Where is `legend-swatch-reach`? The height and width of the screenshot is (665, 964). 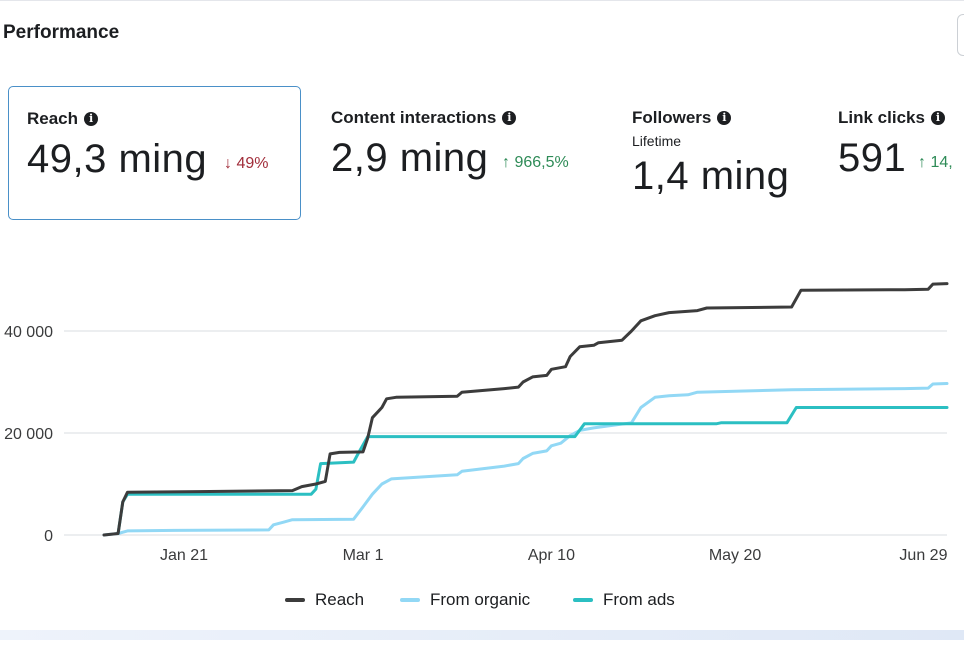
legend-swatch-reach is located at coordinates (295, 600).